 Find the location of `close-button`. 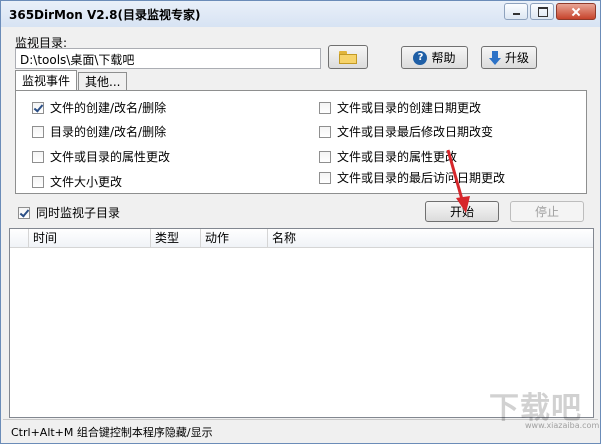

close-button is located at coordinates (576, 11).